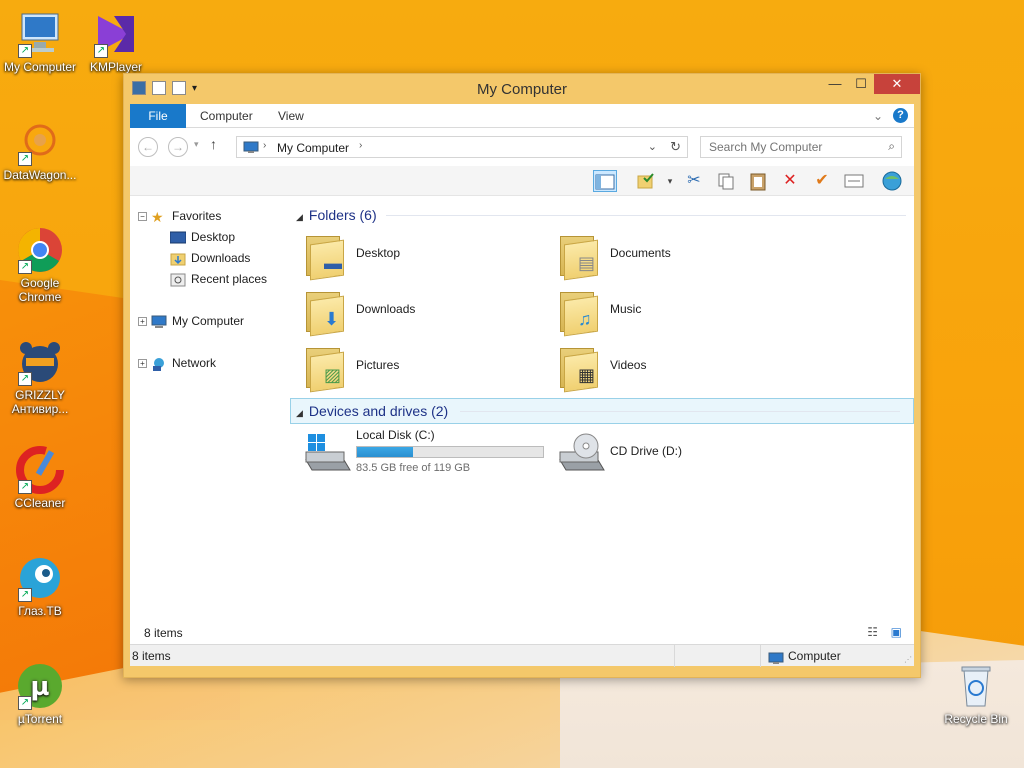 This screenshot has height=768, width=1024. What do you see at coordinates (40, 719) in the screenshot?
I see `desktop-icon-label: µTorrent` at bounding box center [40, 719].